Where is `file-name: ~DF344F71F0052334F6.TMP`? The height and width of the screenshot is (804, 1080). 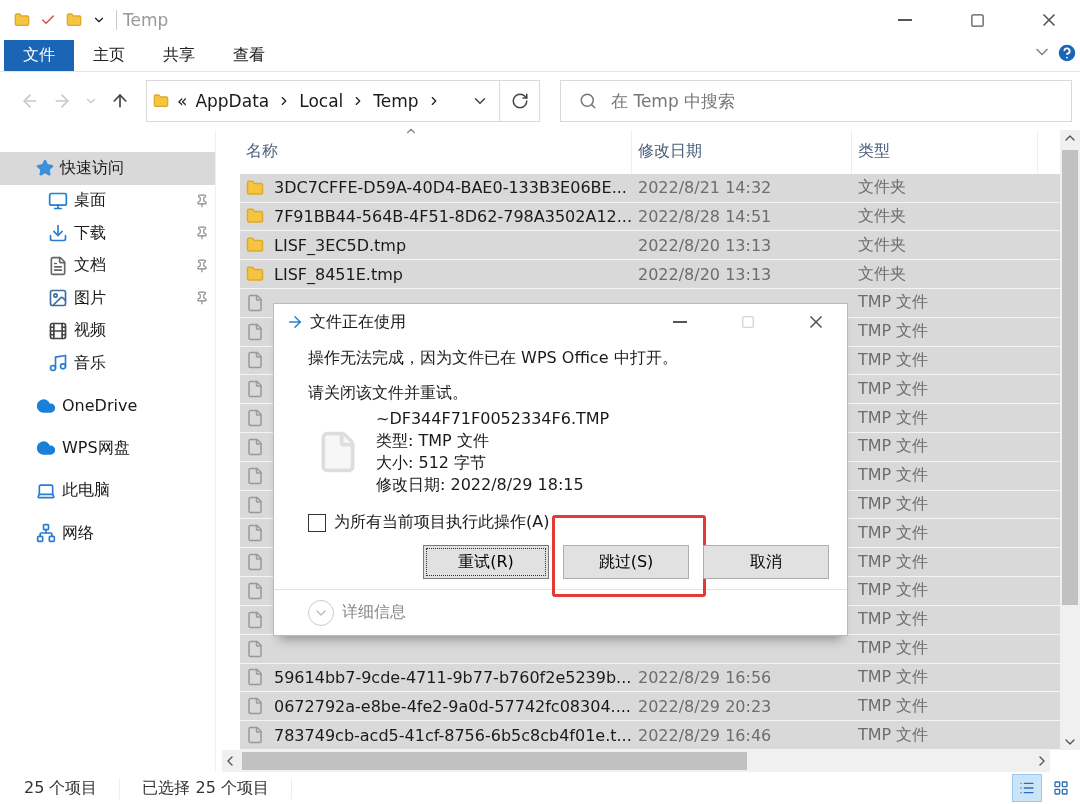 file-name: ~DF344F71F0052334F6.TMP is located at coordinates (493, 419).